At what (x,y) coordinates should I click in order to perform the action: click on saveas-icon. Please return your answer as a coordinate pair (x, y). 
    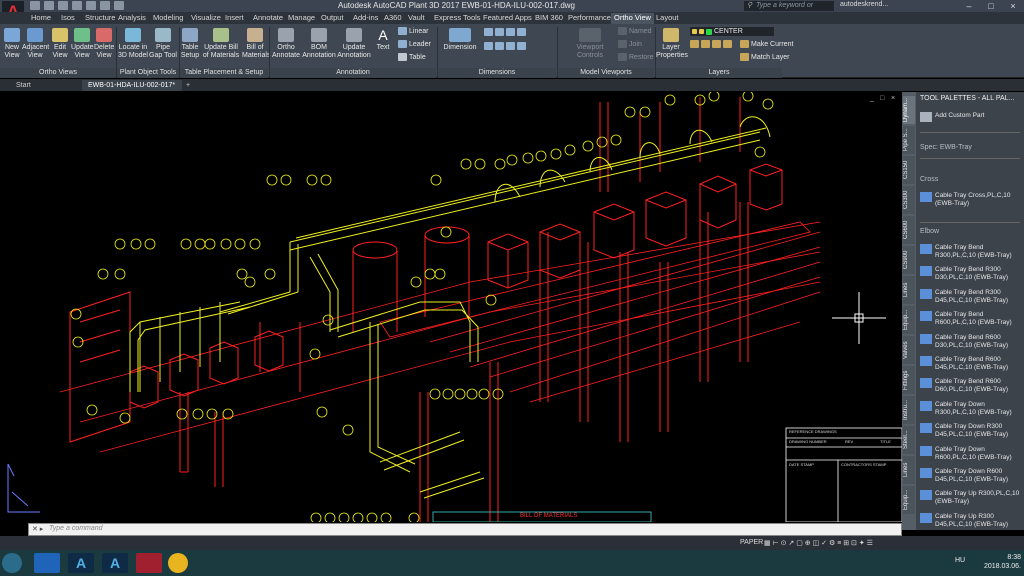
    Looking at the image, I should click on (77, 5).